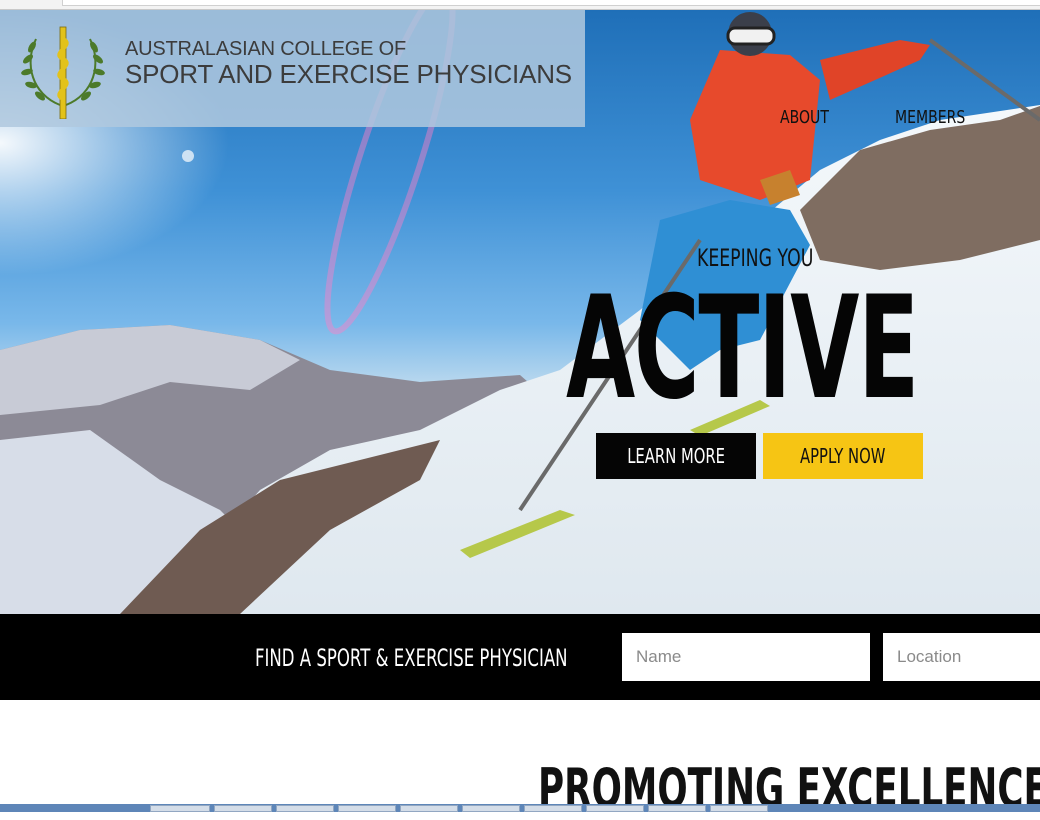  What do you see at coordinates (266, 49) in the screenshot?
I see `college-name-line1: AUSTRALASIAN COLLEGE OF` at bounding box center [266, 49].